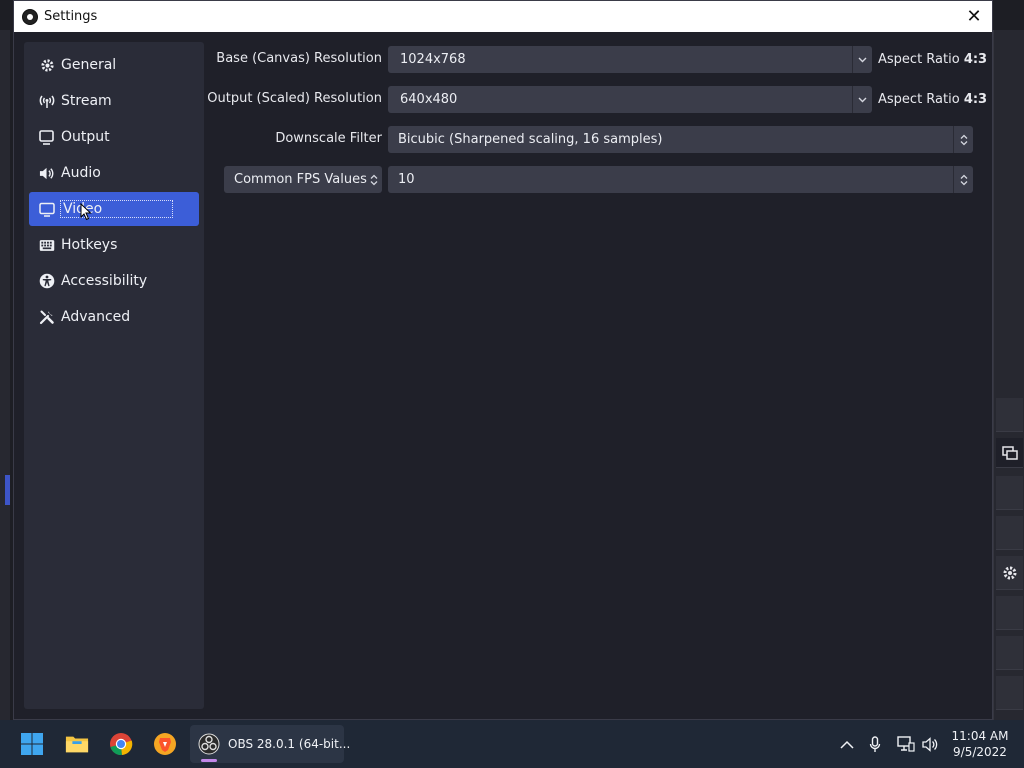 This screenshot has height=768, width=1024. I want to click on sidebar-item-label: Advanced, so click(96, 317).